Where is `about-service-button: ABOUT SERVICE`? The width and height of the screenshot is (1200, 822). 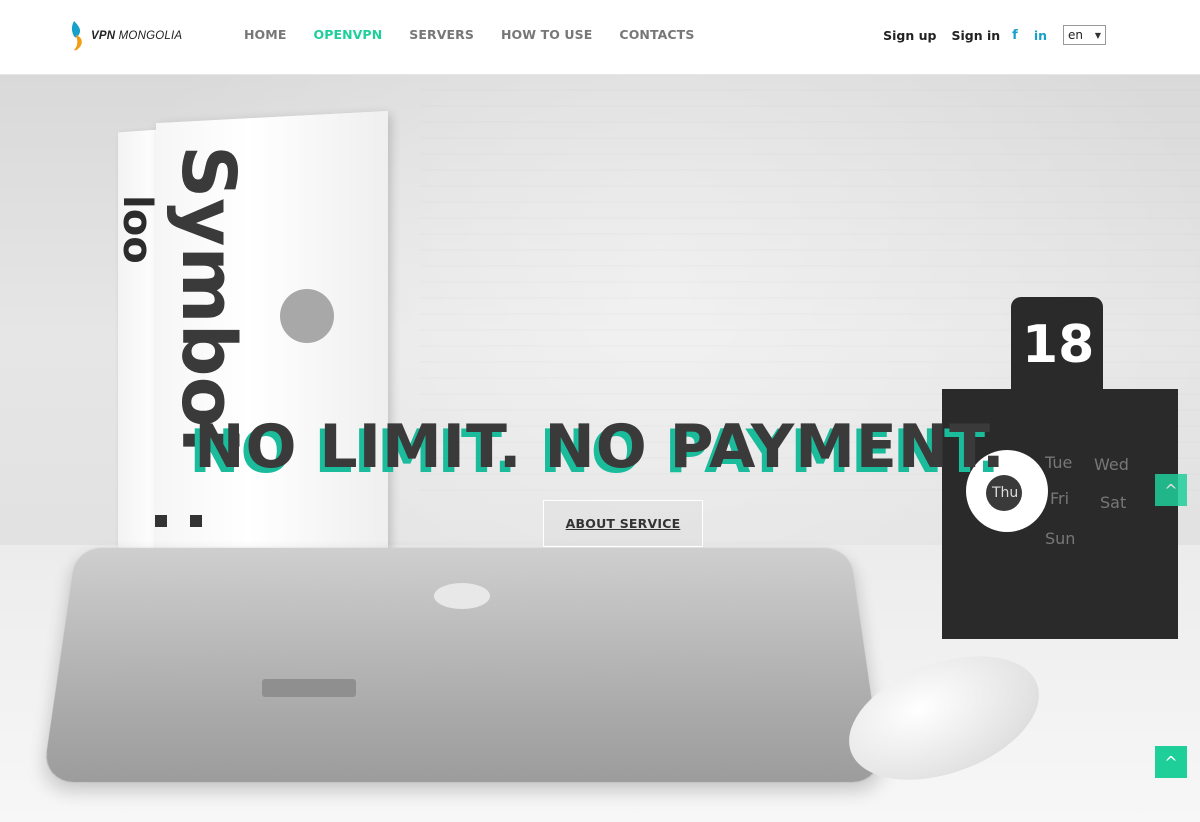 about-service-button: ABOUT SERVICE is located at coordinates (623, 523).